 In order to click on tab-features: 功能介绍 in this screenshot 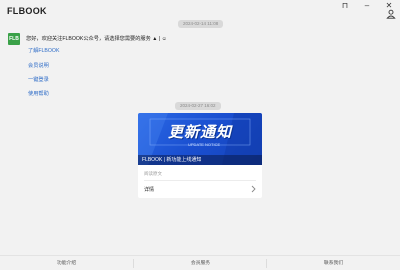, I will do `click(66, 263)`.